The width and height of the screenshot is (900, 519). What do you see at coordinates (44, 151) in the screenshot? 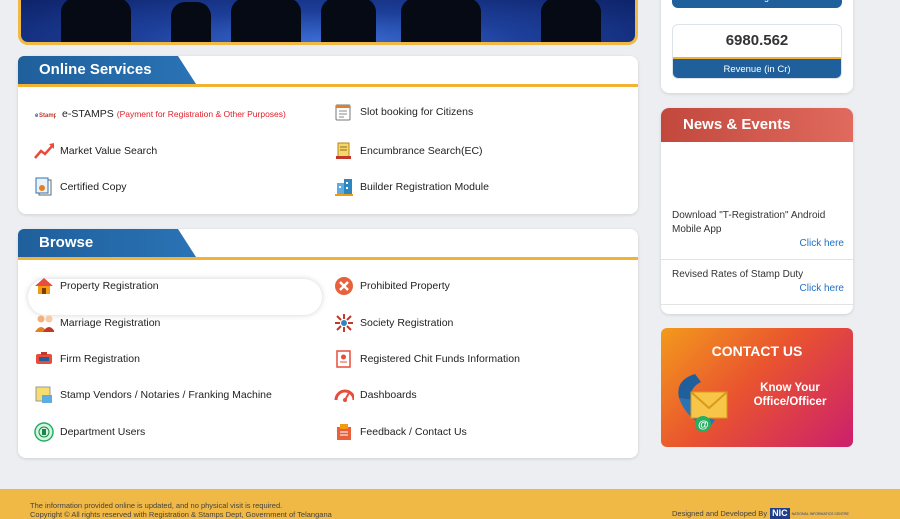
I see `trend-chart-icon` at bounding box center [44, 151].